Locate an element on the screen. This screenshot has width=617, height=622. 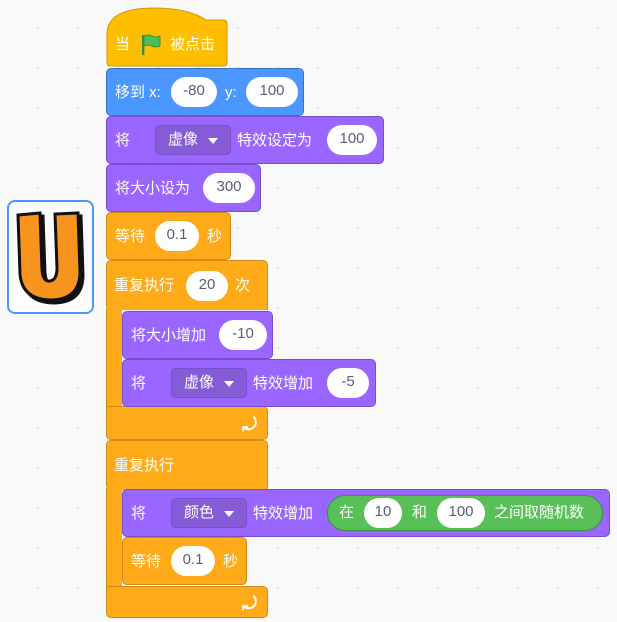
set-size-label: 将大小设为 is located at coordinates (153, 188).